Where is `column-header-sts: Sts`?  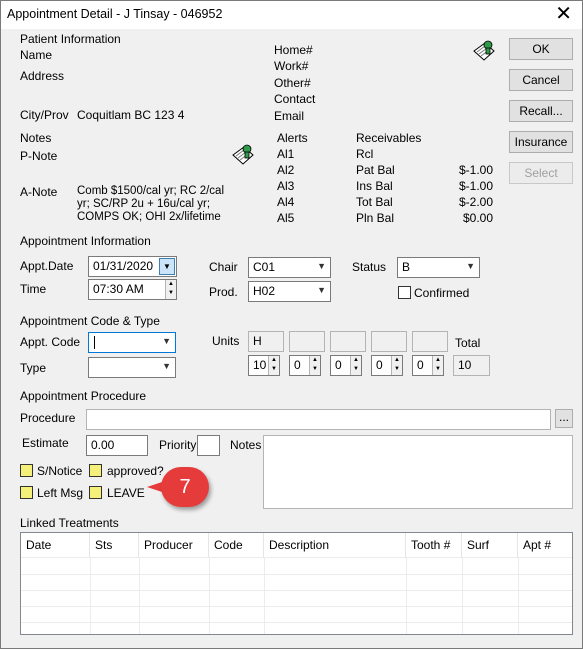
column-header-sts: Sts is located at coordinates (114, 545).